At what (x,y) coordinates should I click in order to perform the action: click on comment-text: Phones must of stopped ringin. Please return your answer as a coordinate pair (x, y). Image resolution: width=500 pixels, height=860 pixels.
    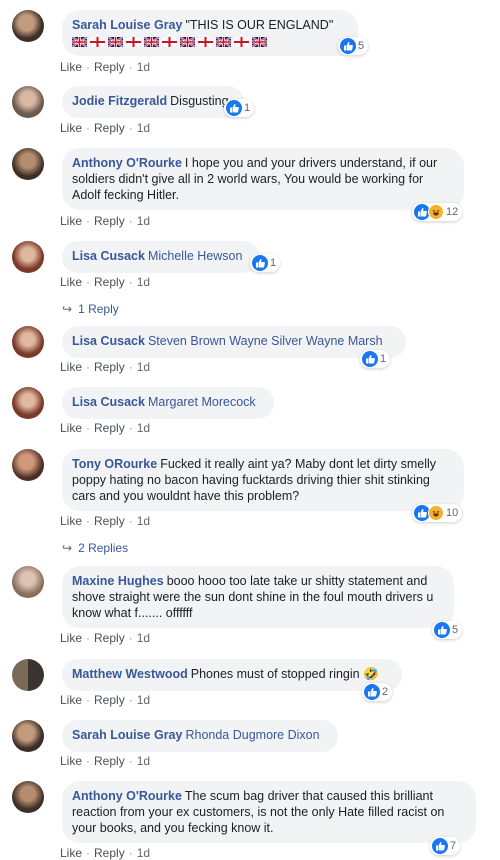
    Looking at the image, I should click on (275, 674).